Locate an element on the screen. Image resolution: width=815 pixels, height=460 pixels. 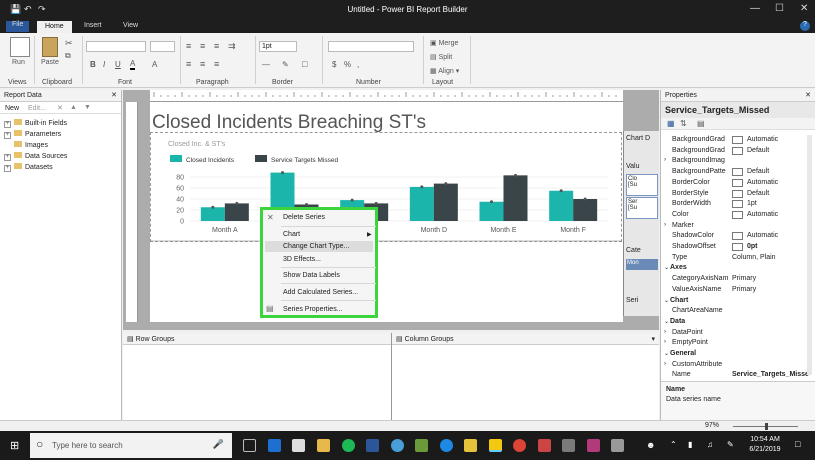
chrome-icon is located at coordinates (519, 445).